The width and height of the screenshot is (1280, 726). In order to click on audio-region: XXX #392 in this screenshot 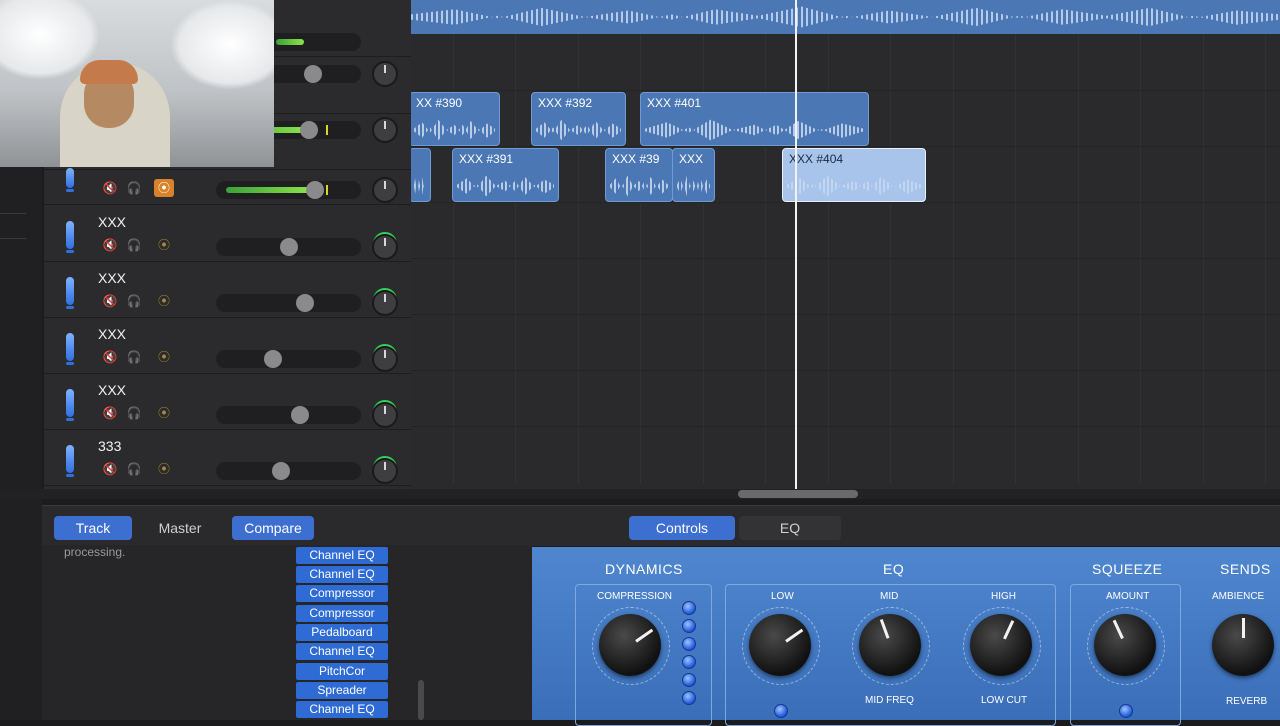, I will do `click(578, 119)`.